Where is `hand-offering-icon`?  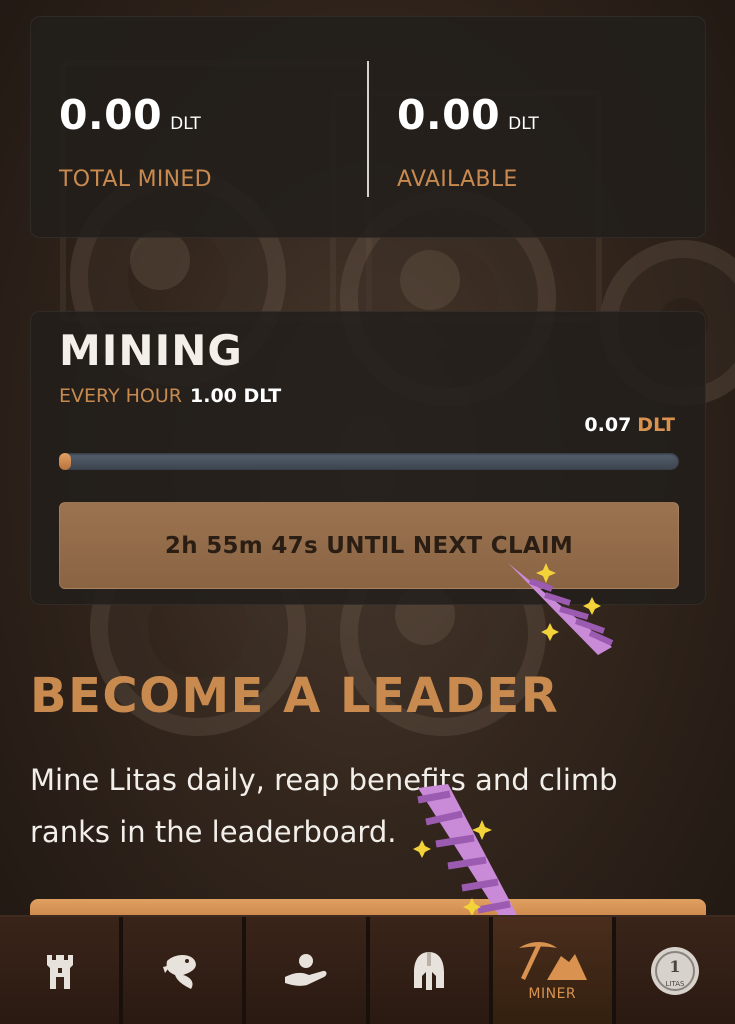
hand-offering-icon is located at coordinates (305, 969).